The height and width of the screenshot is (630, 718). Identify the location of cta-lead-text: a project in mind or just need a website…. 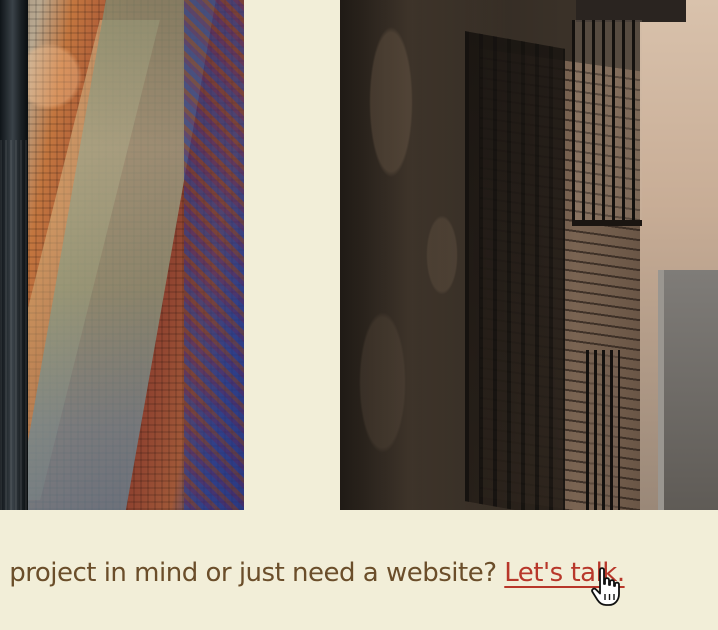
(248, 573).